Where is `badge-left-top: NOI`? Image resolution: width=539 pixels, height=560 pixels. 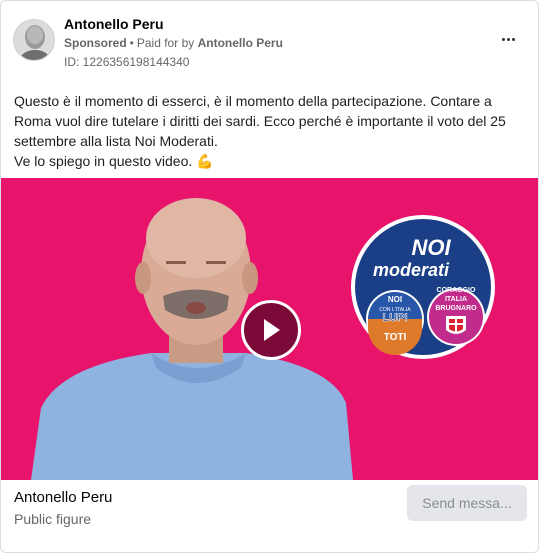
badge-left-top: NOI is located at coordinates (395, 299).